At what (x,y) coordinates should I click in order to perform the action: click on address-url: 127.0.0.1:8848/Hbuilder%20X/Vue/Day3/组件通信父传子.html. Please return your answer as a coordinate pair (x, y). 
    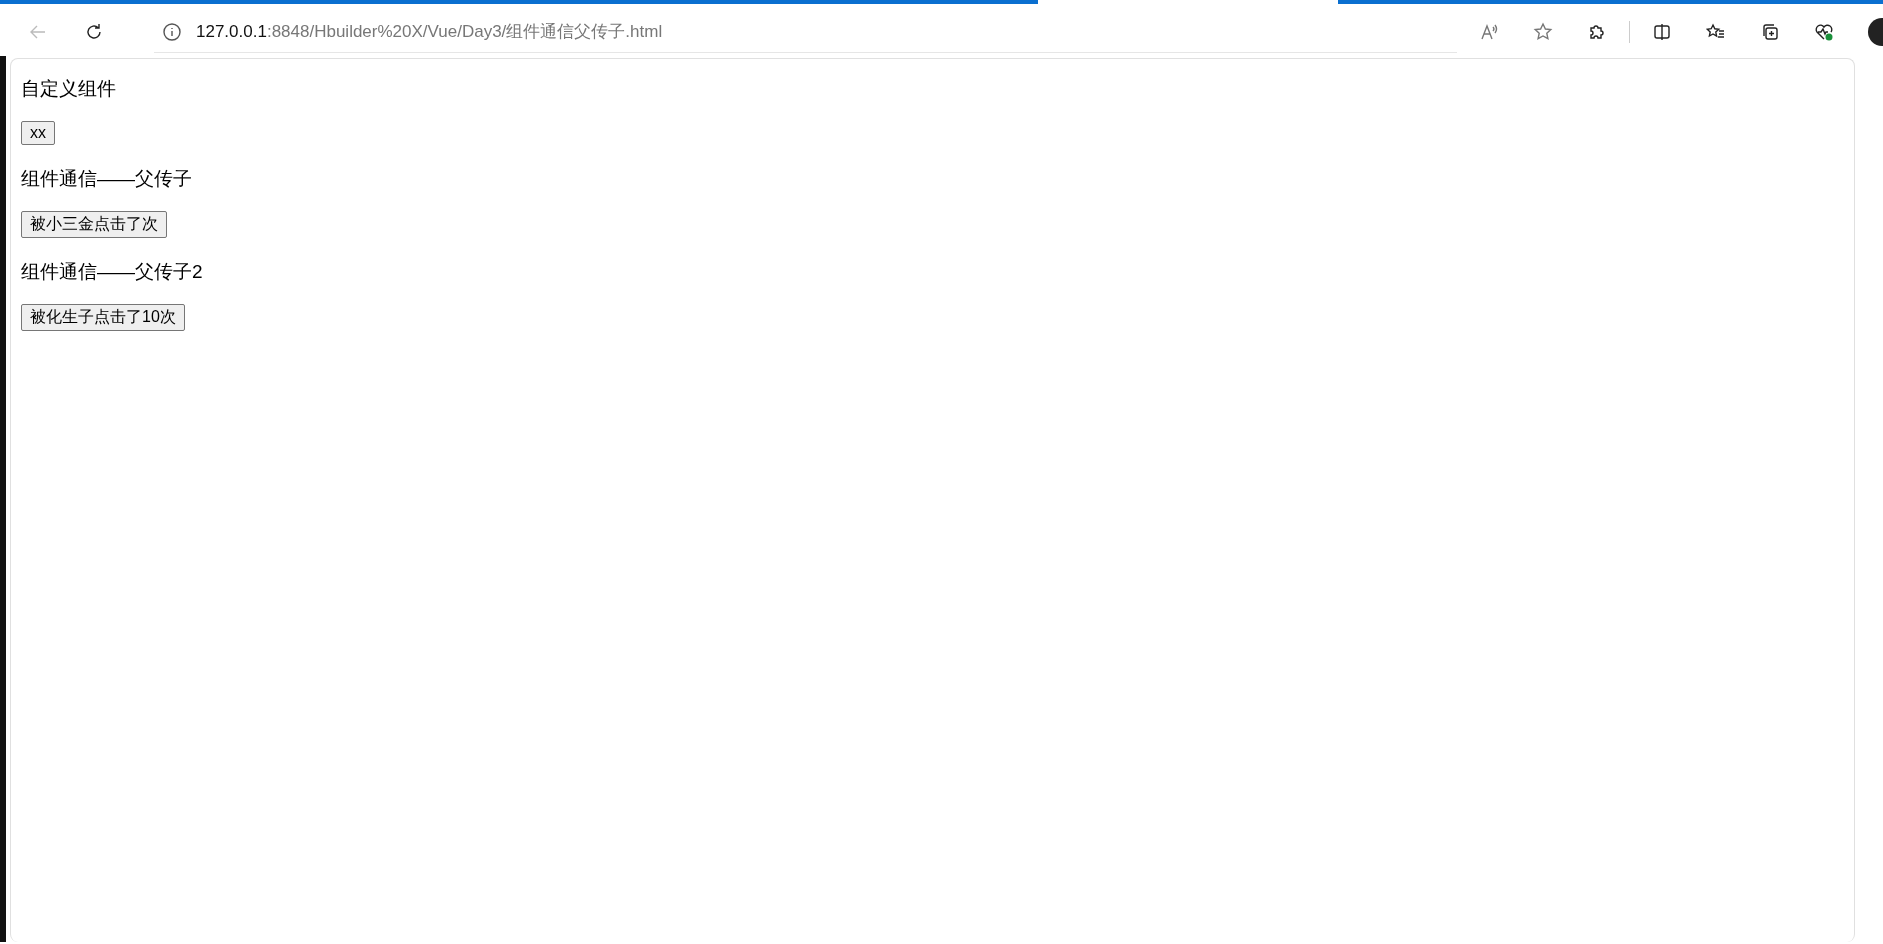
    Looking at the image, I should click on (429, 31).